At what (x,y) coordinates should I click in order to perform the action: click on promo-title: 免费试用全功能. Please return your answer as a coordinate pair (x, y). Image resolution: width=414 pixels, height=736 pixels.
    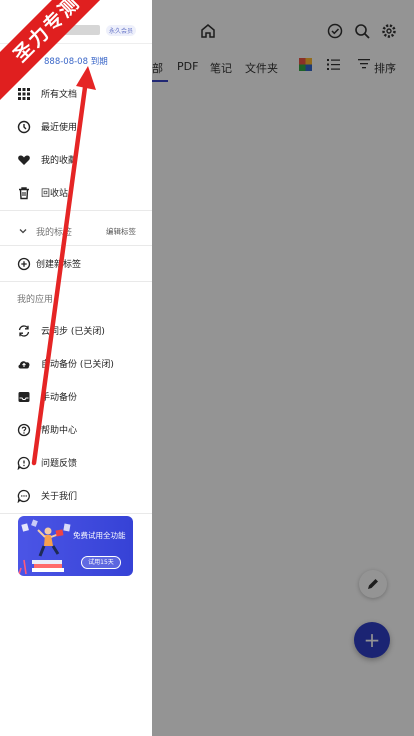
    Looking at the image, I should click on (99, 535).